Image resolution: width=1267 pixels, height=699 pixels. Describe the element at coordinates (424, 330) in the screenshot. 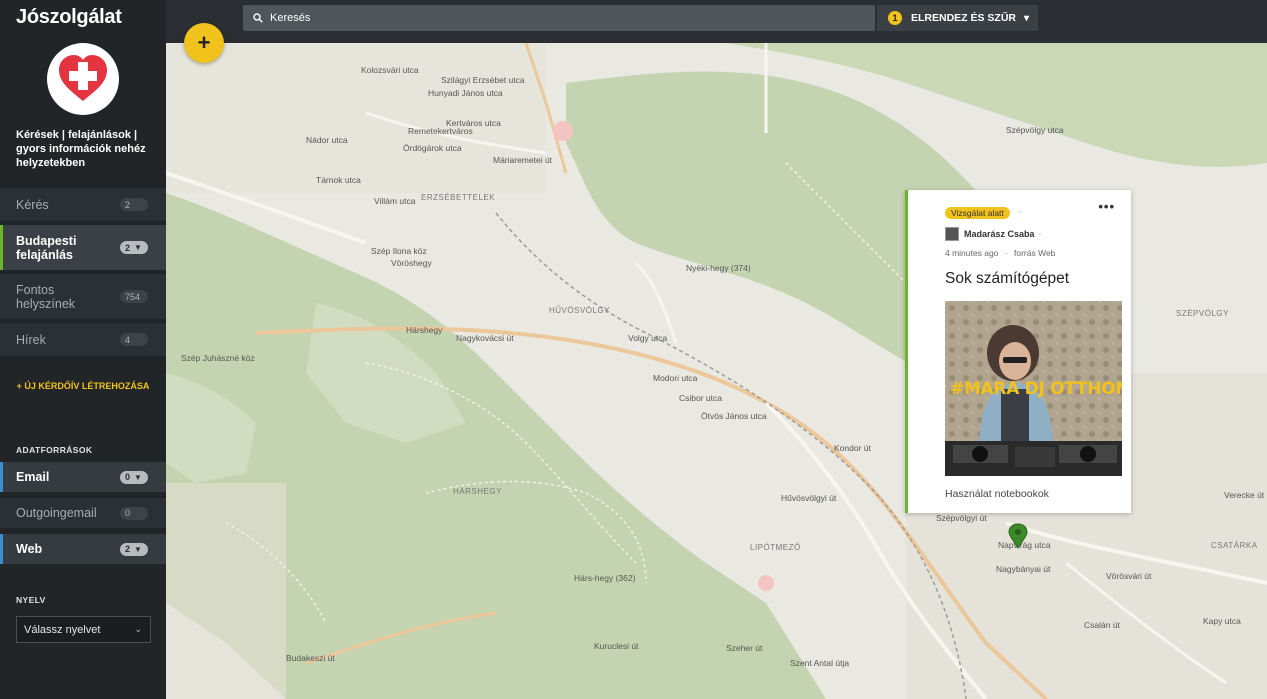

I see `map-label: Hárshegy` at that location.